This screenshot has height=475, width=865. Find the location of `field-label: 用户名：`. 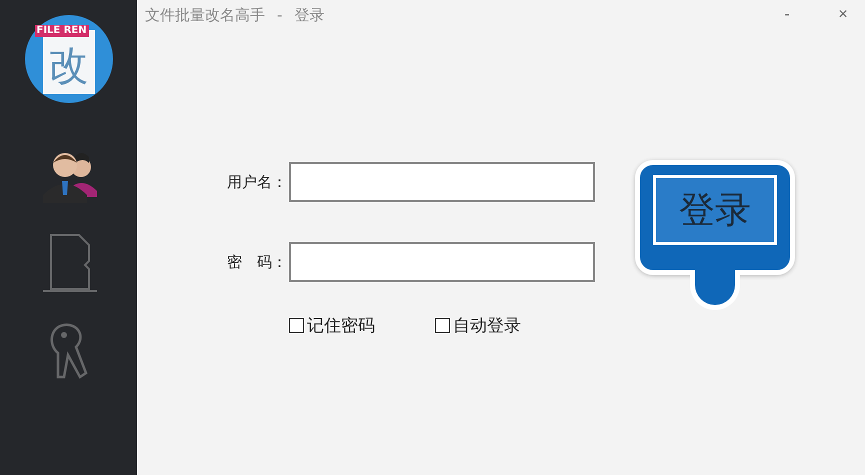

field-label: 用户名： is located at coordinates (256, 182).